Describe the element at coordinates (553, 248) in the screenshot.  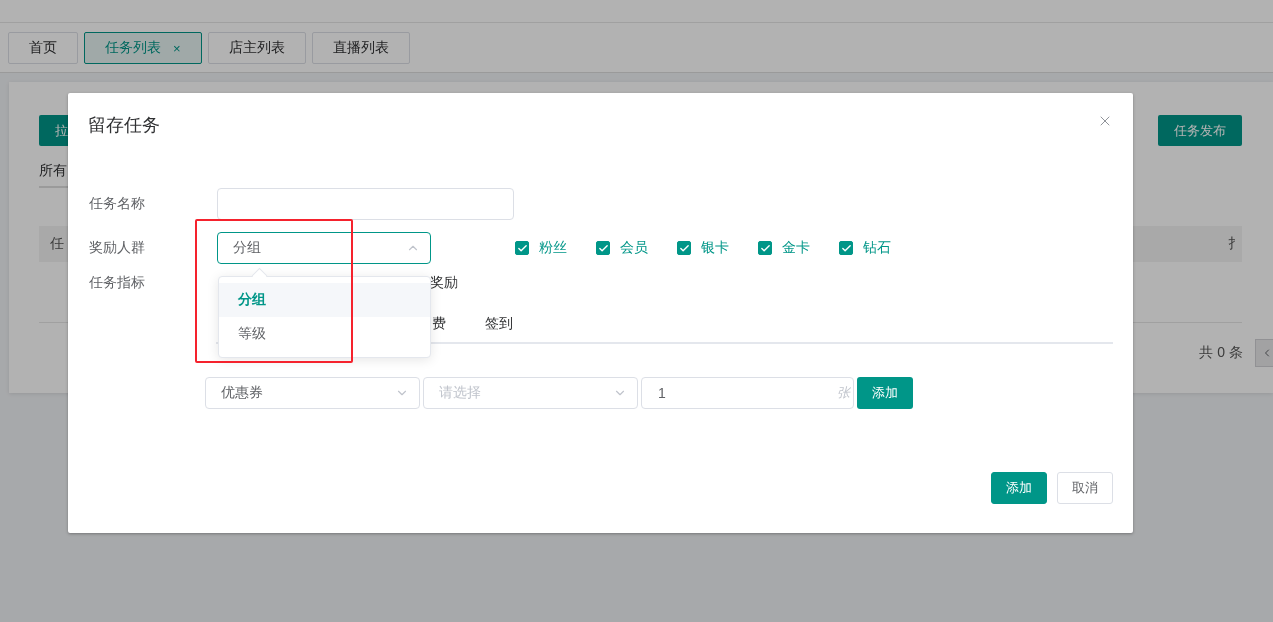
I see `checkbox-label: 粉丝` at that location.